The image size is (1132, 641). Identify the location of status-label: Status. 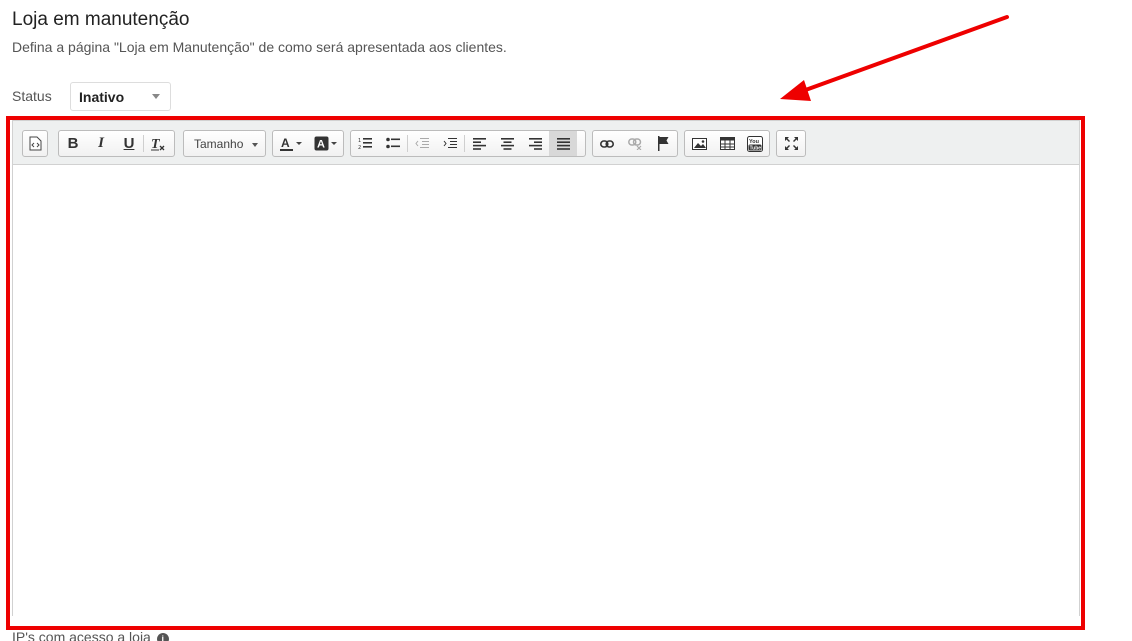
(32, 96).